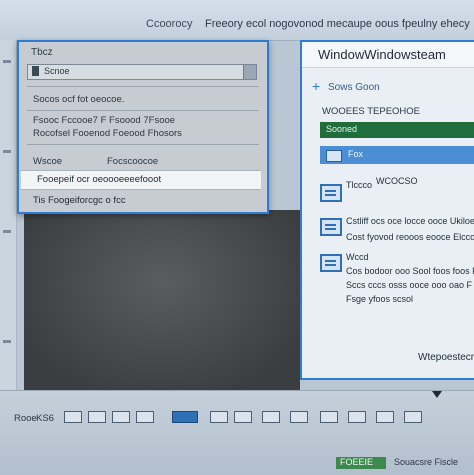 The width and height of the screenshot is (474, 475). Describe the element at coordinates (388, 55) in the screenshot. I see `panel-title: WindowWindowsteam` at that location.